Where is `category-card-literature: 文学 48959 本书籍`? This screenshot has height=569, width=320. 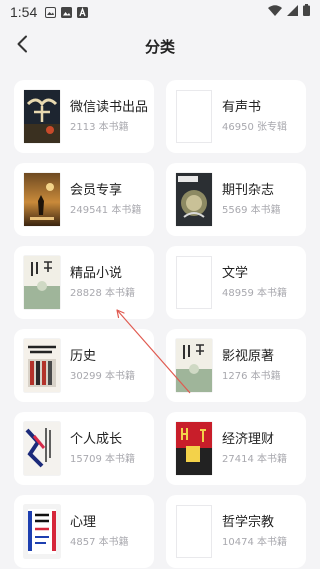
category-card-literature: 文学 48959 本书籍 is located at coordinates (236, 282).